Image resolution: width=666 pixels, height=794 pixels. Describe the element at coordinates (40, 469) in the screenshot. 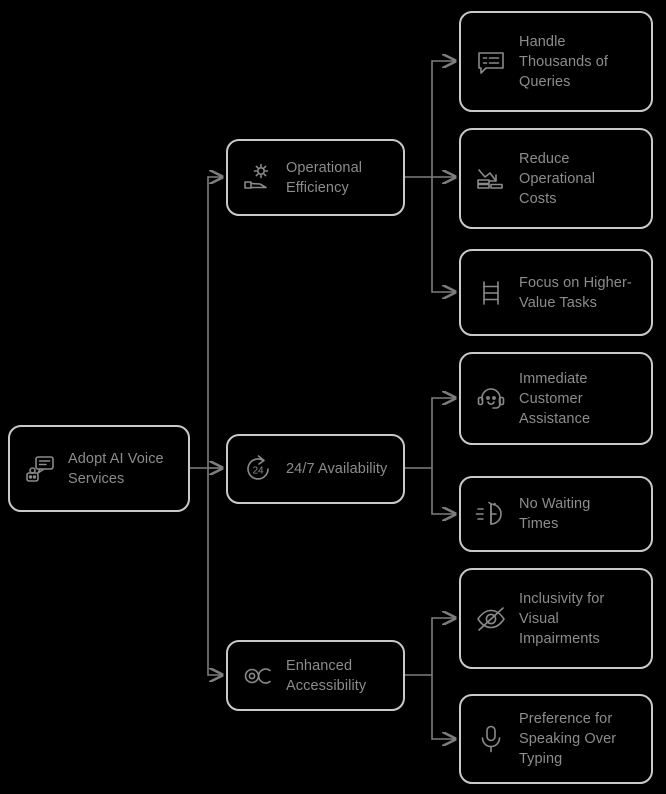

I see `robot-chat-icon` at that location.